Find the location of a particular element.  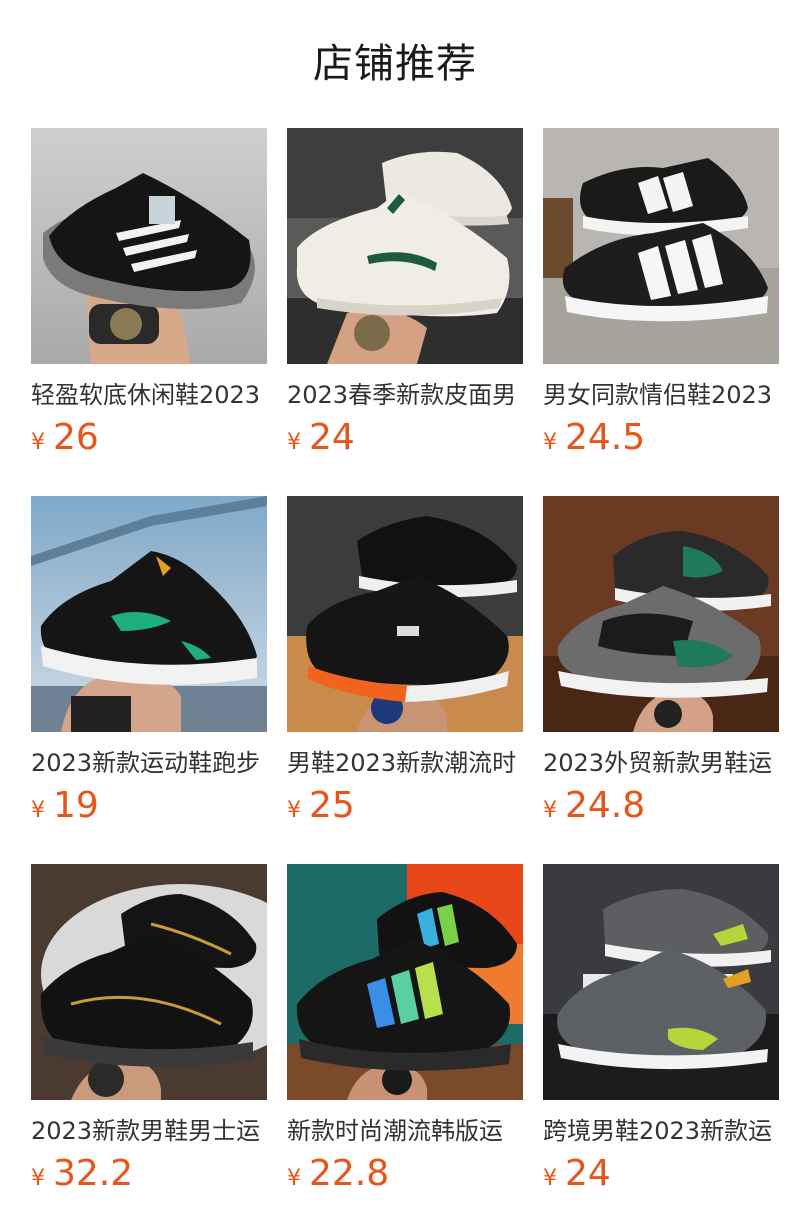

product-card: 男女同款情侣鞋2023 ¥24.5 is located at coordinates (661, 312).